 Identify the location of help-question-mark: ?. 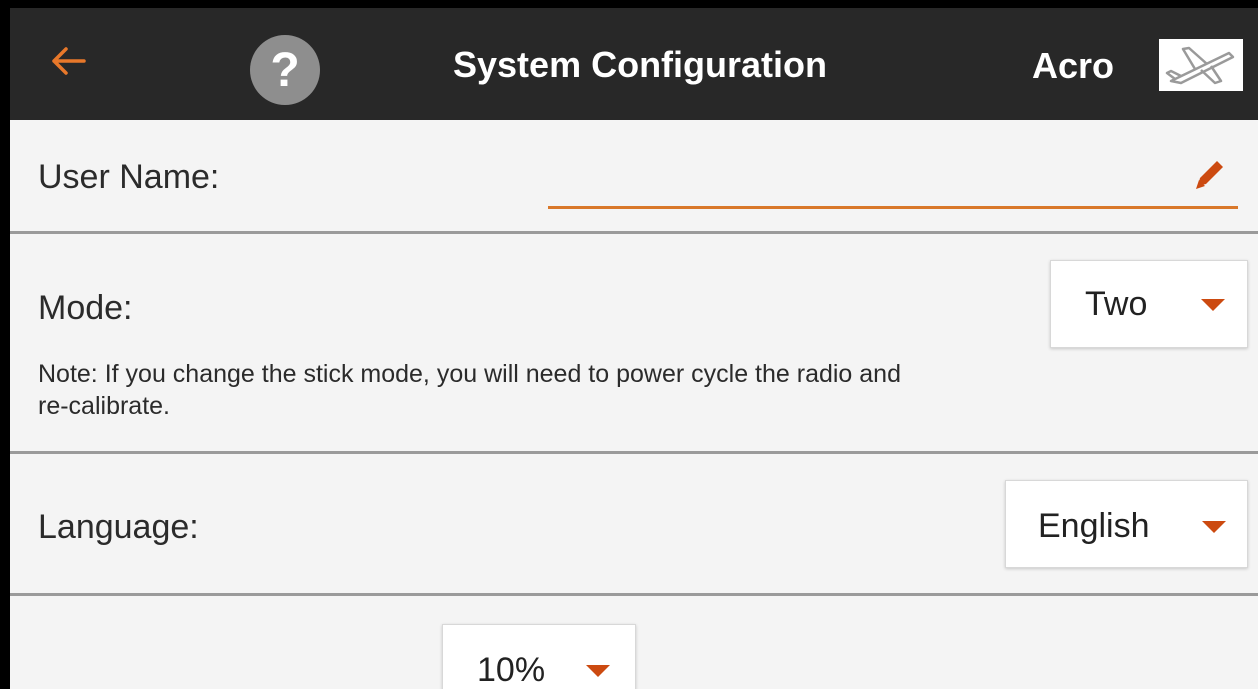
(285, 70).